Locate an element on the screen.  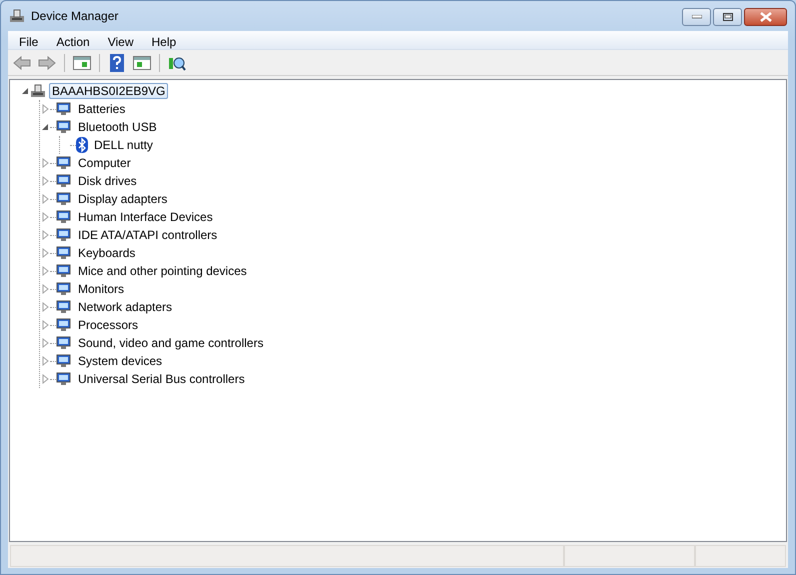
tree-item: IDE ATA/ATAPI controllers is located at coordinates (147, 235).